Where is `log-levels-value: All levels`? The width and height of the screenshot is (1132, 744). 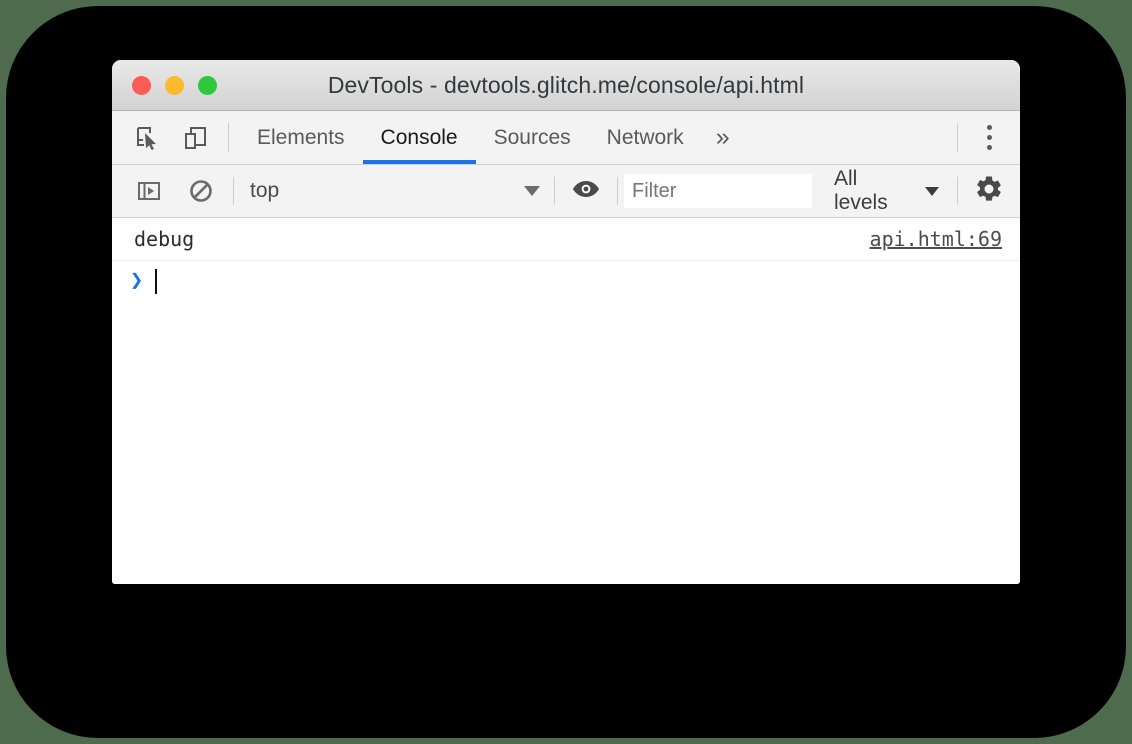
log-levels-value: All levels is located at coordinates (861, 190).